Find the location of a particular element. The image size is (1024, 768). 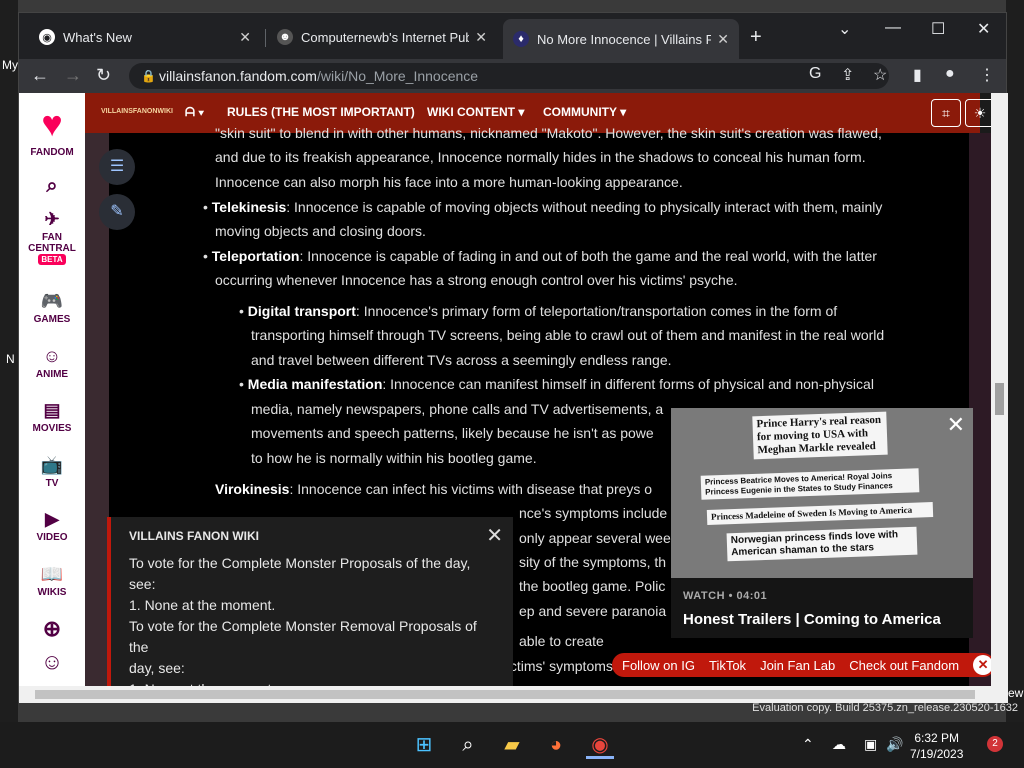

minimize-icon: — is located at coordinates (893, 28).